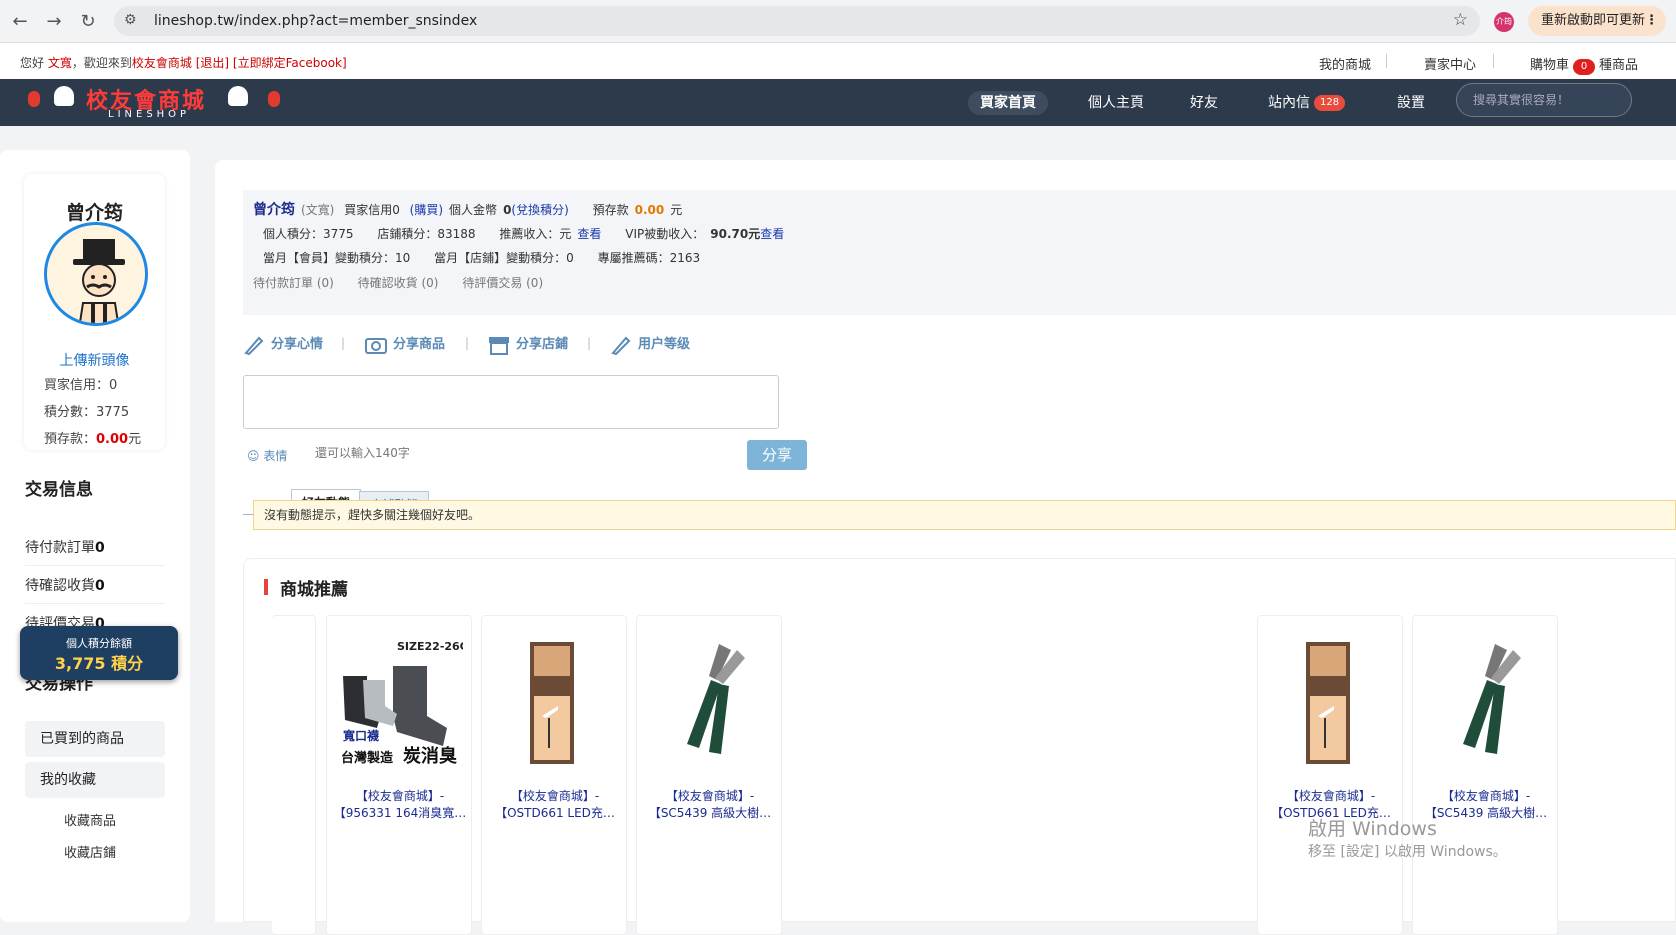  What do you see at coordinates (398, 283) in the screenshot?
I see `wait-receive-link: 待確認收貨 (0)` at bounding box center [398, 283].